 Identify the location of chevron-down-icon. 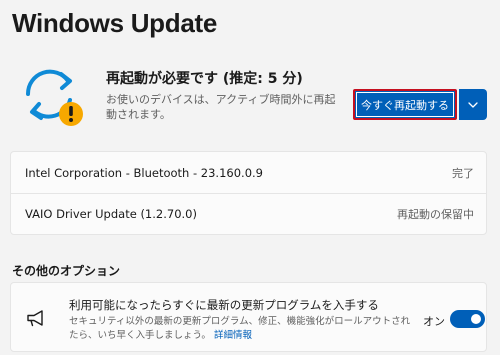
(473, 104).